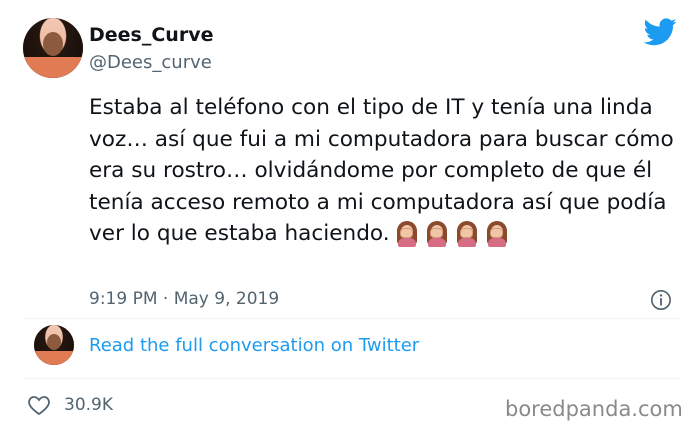  I want to click on like-count: 30.9K, so click(88, 405).